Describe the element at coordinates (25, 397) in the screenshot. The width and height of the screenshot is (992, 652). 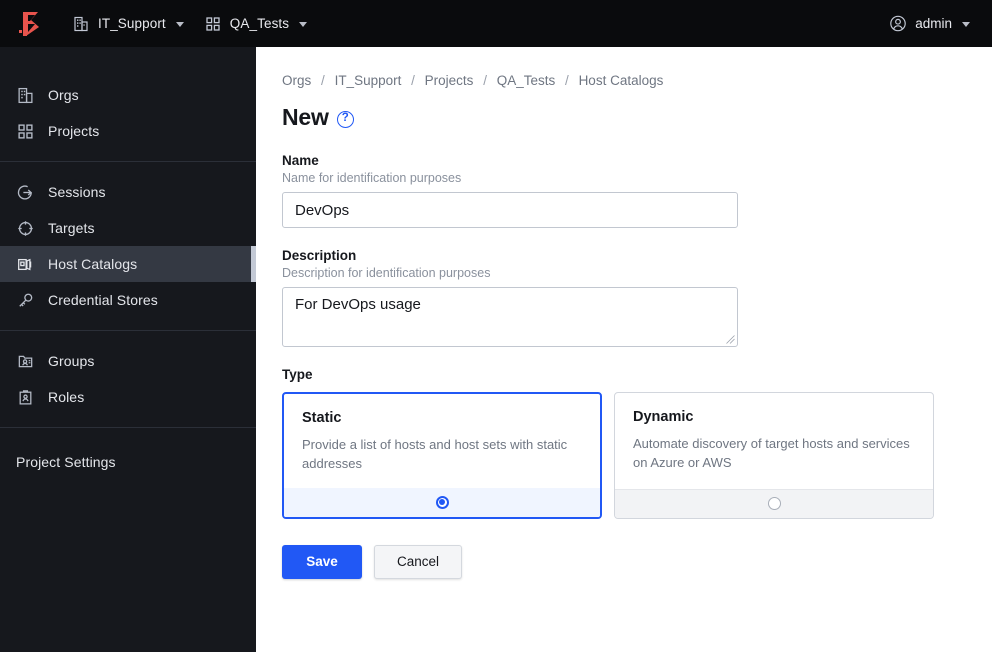
I see `roles-id-icon` at that location.